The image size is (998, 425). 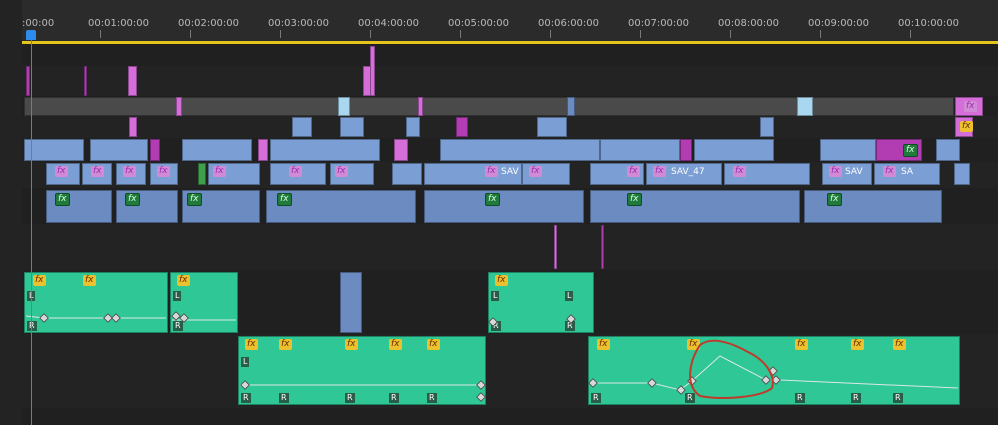 What do you see at coordinates (11, 212) in the screenshot?
I see `track-header-column` at bounding box center [11, 212].